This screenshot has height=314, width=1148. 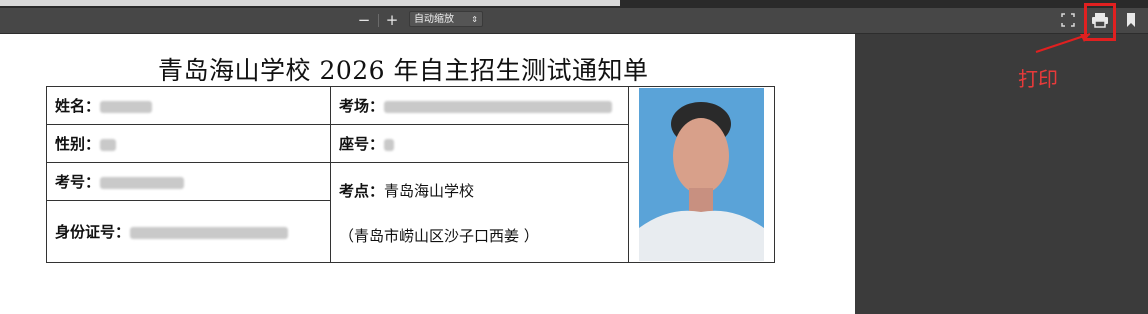 I want to click on exam-no-redacted, so click(x=142, y=182).